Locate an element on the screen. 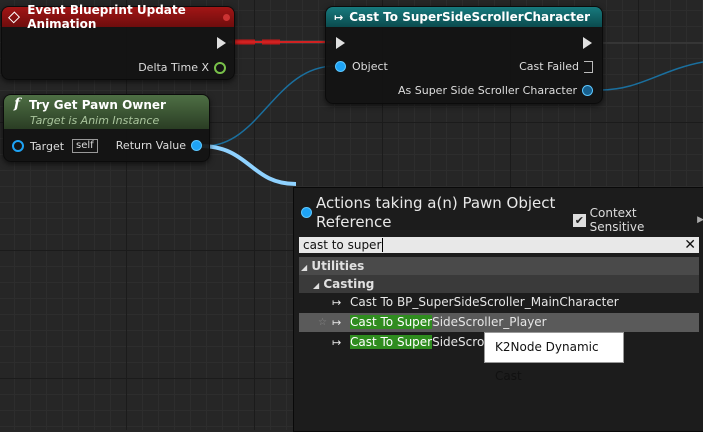 Image resolution: width=703 pixels, height=432 pixels. node-header: Event Blueprint Update Animation is located at coordinates (118, 17).